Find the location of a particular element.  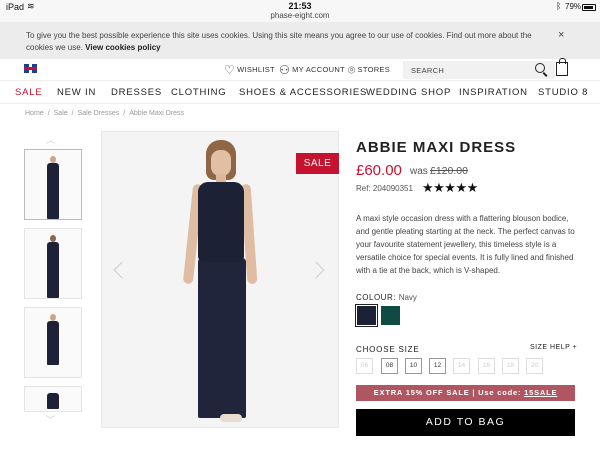

add-to-bag-button: ADD TO BAG is located at coordinates (465, 422).